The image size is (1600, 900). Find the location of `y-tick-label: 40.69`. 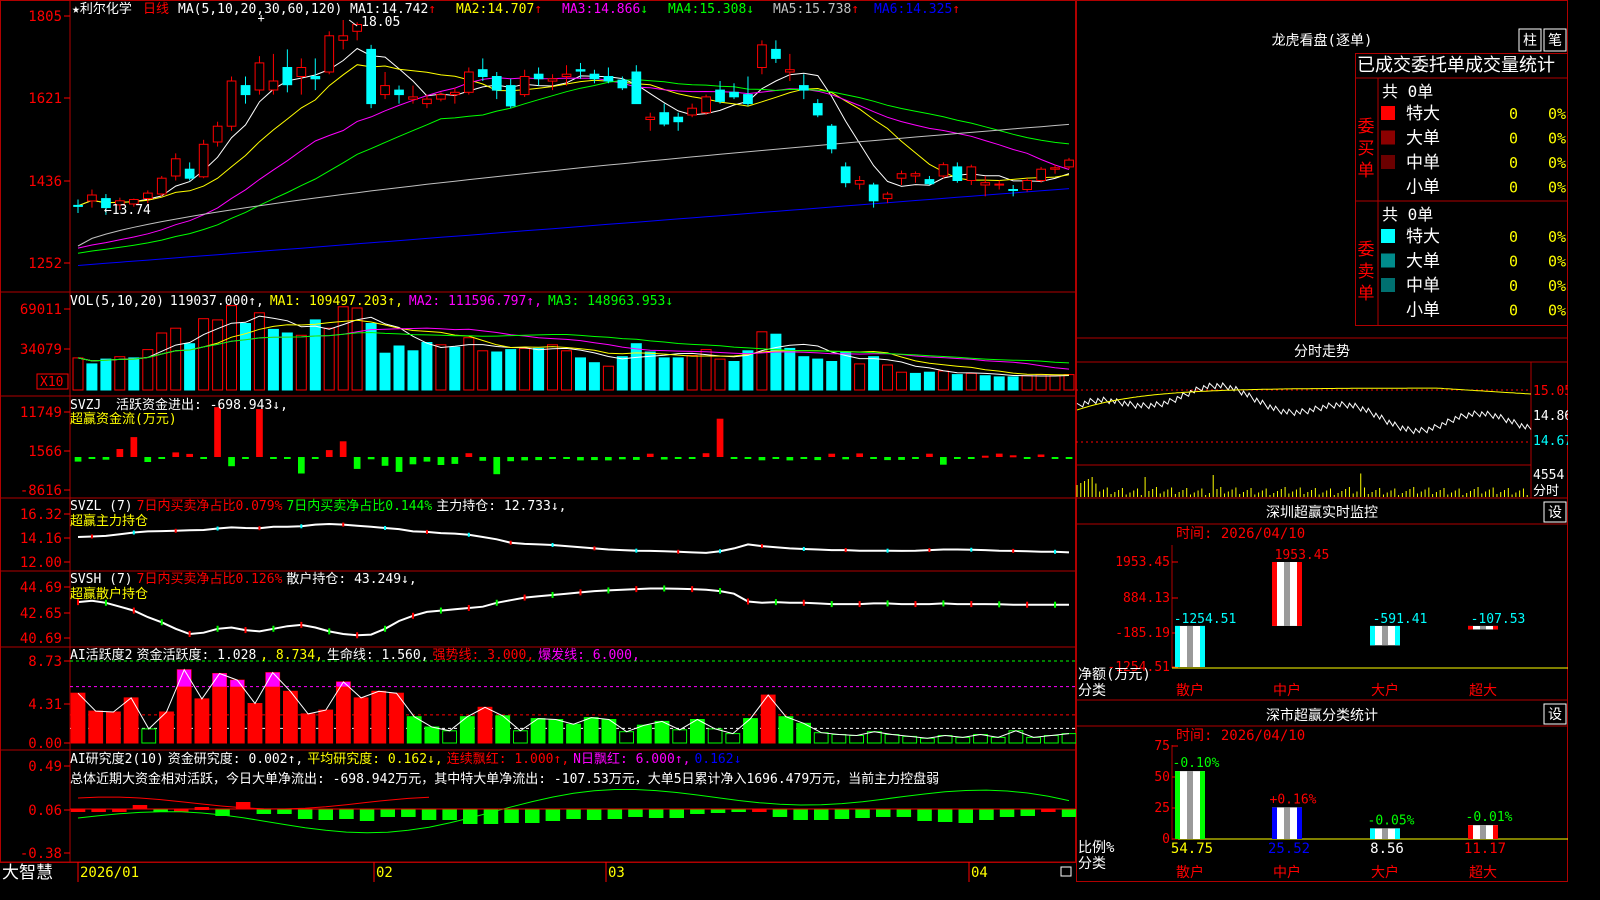

y-tick-label: 40.69 is located at coordinates (41, 639).